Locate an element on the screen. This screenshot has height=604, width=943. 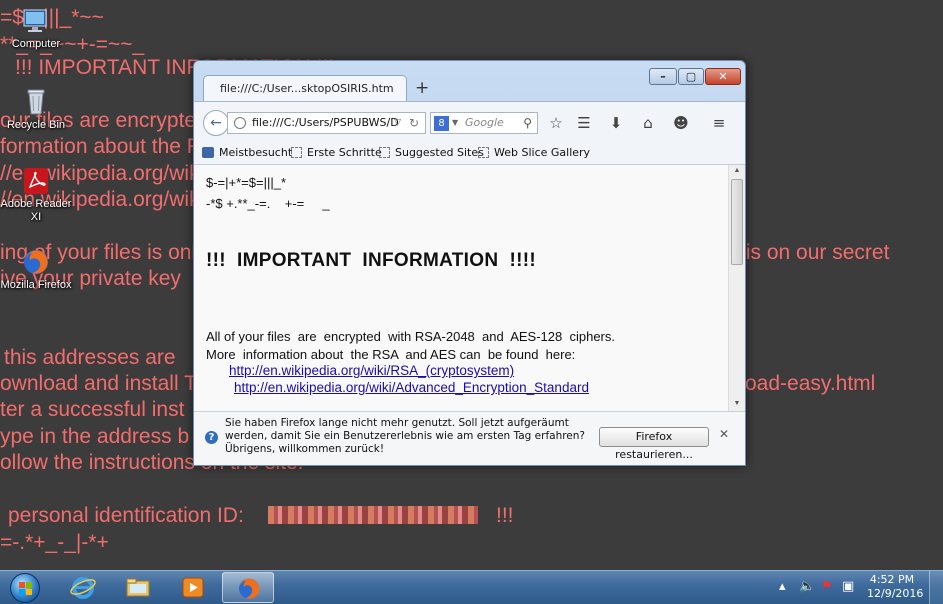
wallpaper-text-line: ter a successful inst is located at coordinates (92, 409).